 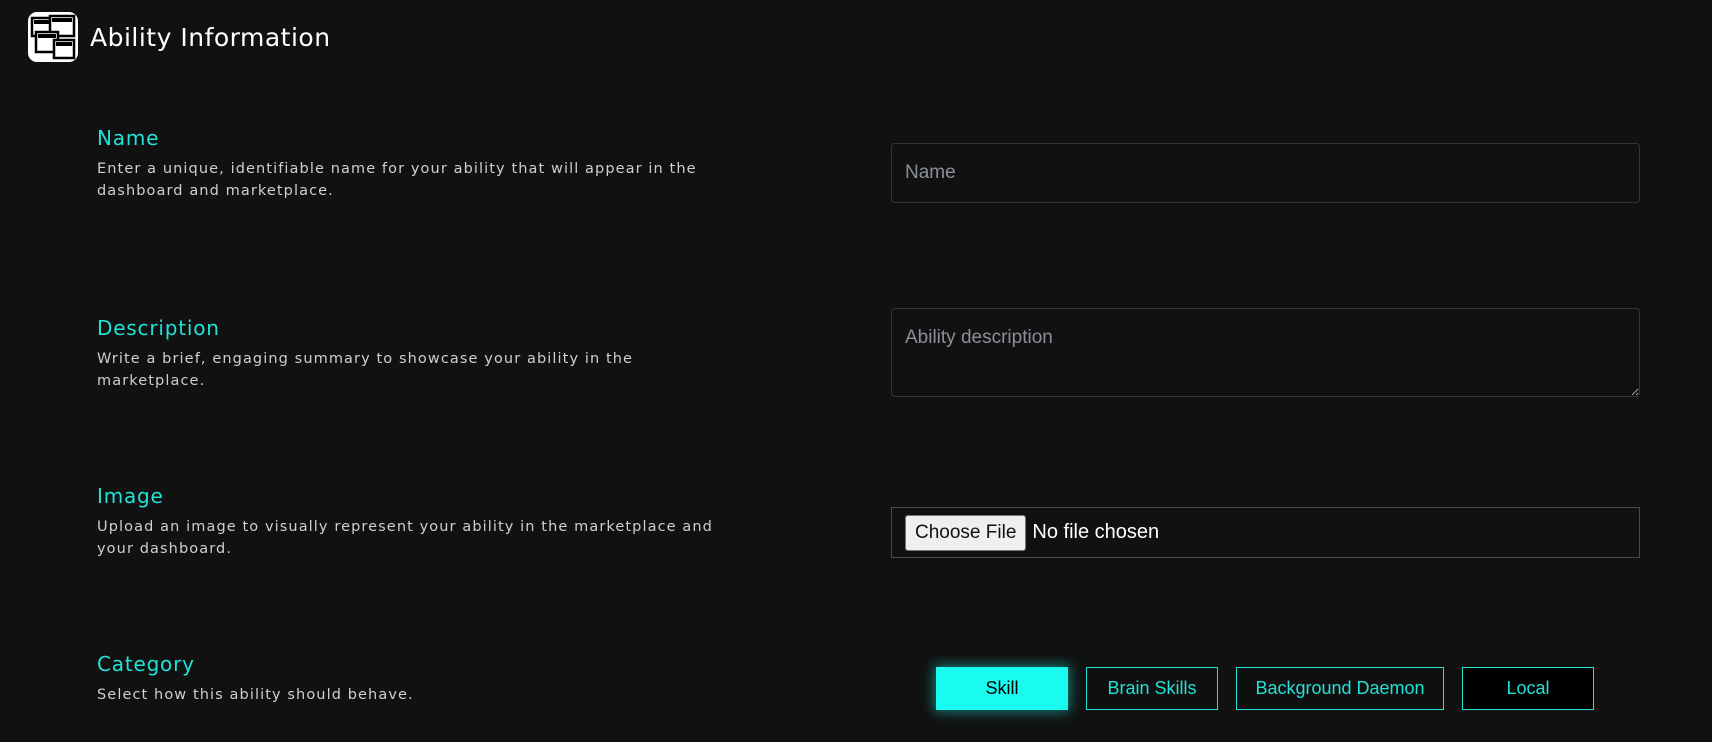 I want to click on category-brain-skills-button: Brain Skills, so click(x=1152, y=688).